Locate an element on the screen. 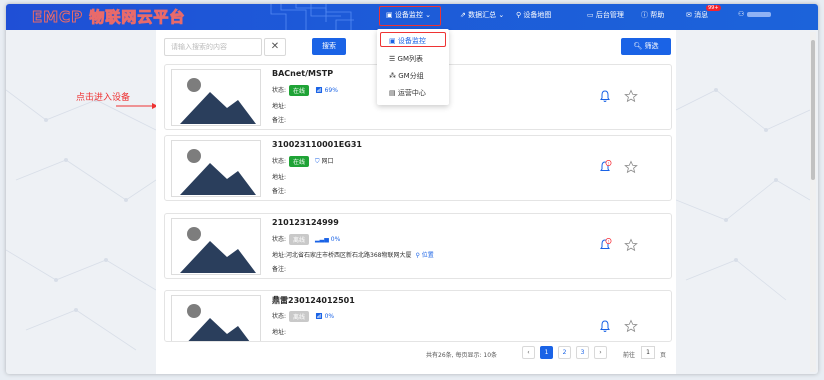 This screenshot has width=824, height=380. status-row: 状态: 离线 📶︎ 0% is located at coordinates (303, 316).